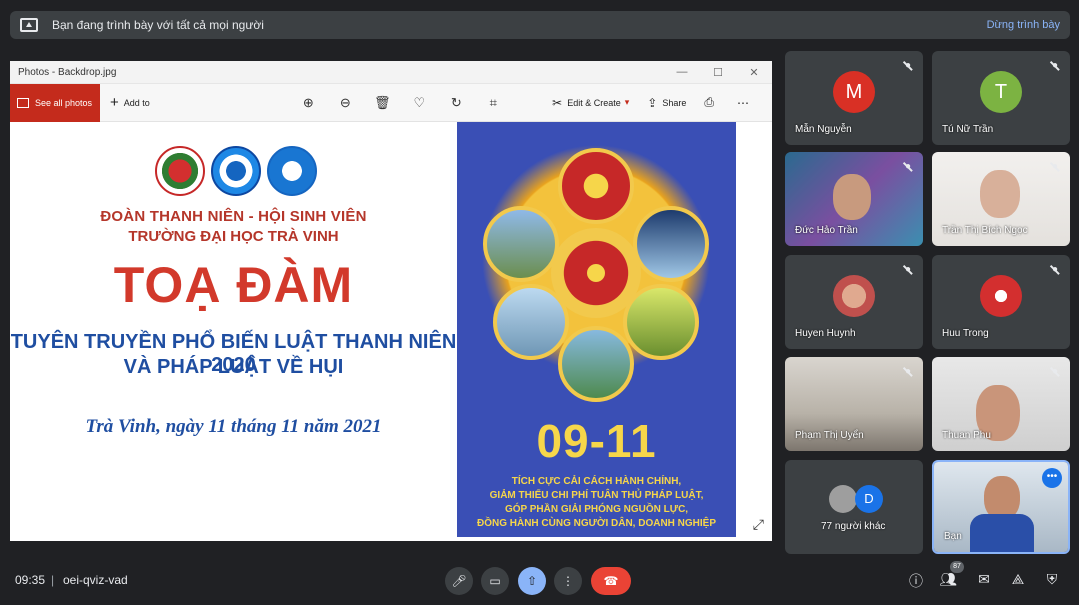  What do you see at coordinates (825, 333) in the screenshot?
I see `participant-name: Huyen Huynh` at bounding box center [825, 333].